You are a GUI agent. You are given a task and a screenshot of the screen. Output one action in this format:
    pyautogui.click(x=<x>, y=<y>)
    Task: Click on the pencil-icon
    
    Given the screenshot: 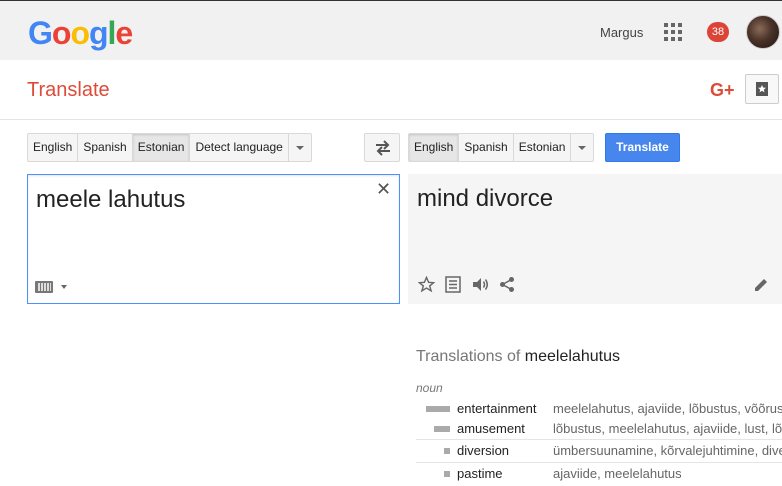 What is the action you would take?
    pyautogui.click(x=761, y=284)
    